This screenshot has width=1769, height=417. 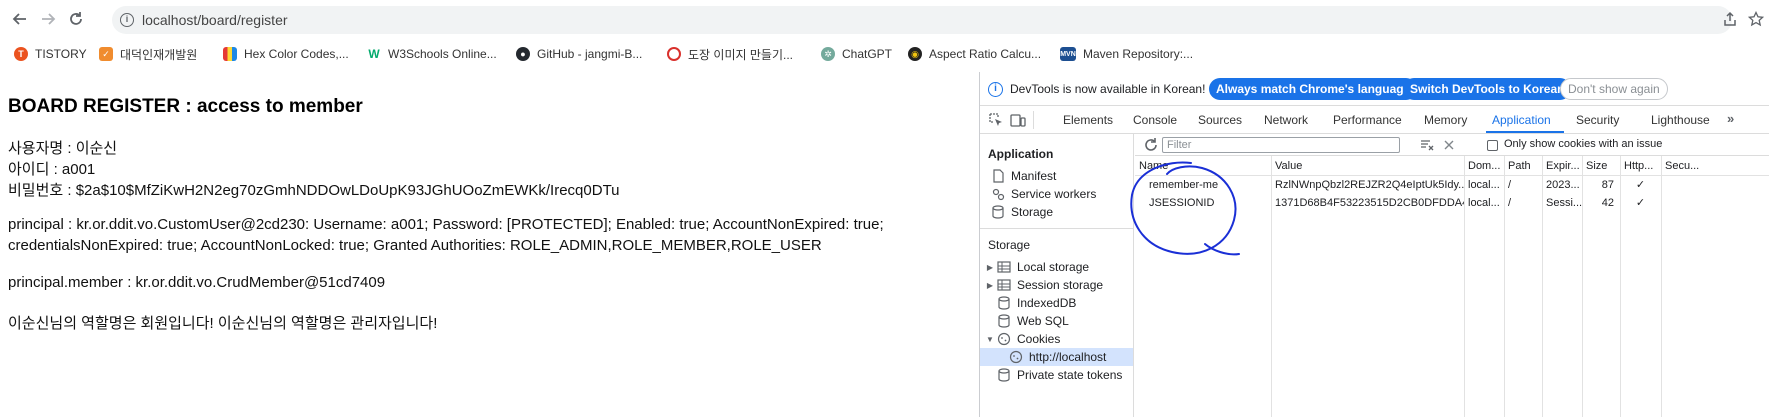 I want to click on switch-korean-button: Switch DevTools to Korean, so click(x=1487, y=89).